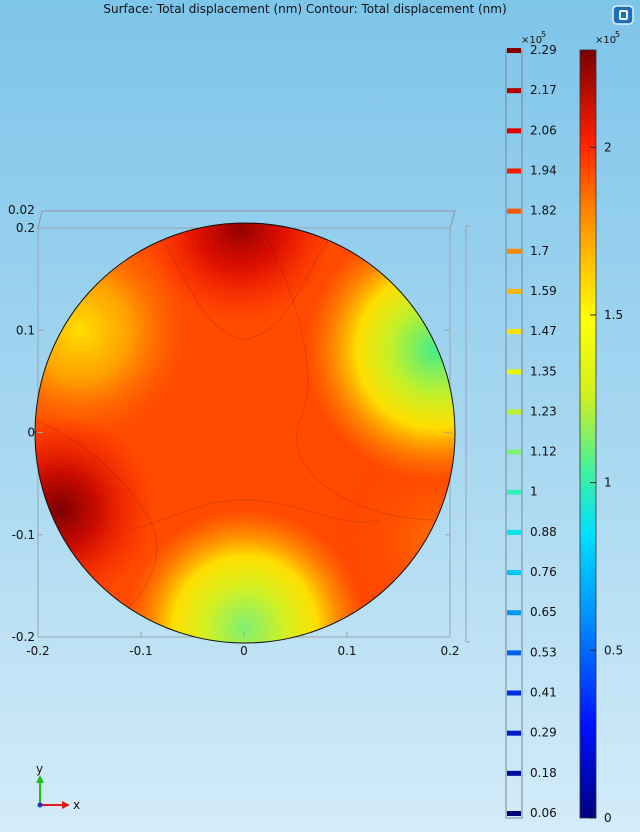 This screenshot has height=832, width=640. Describe the element at coordinates (534, 492) in the screenshot. I see `contour-level-label: 1` at that location.